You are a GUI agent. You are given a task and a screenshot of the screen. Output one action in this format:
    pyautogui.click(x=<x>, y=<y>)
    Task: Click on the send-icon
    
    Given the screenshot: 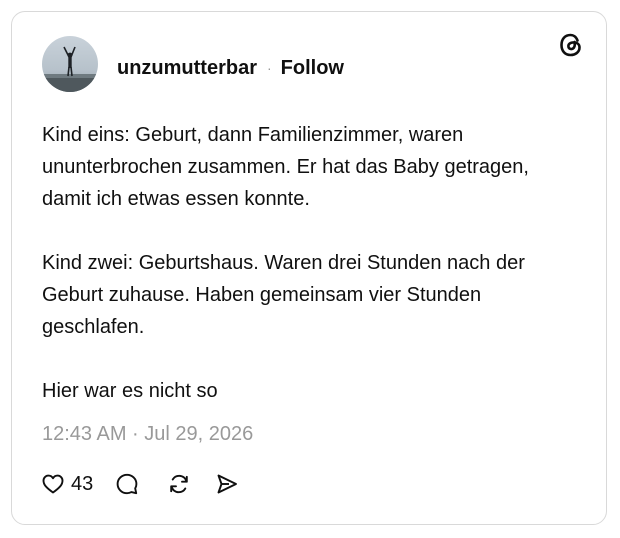 What is the action you would take?
    pyautogui.click(x=227, y=484)
    